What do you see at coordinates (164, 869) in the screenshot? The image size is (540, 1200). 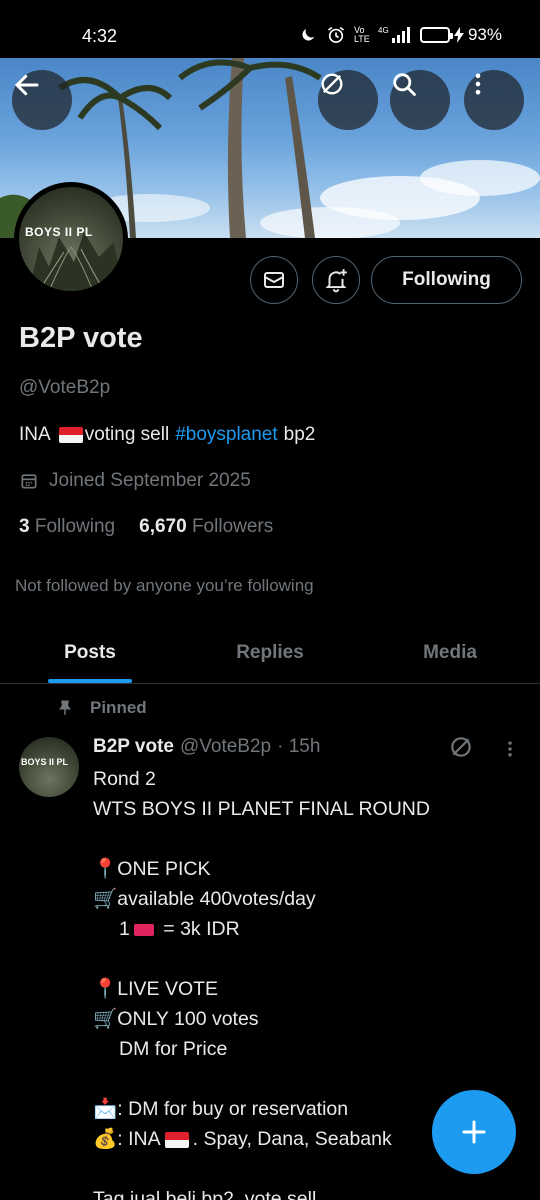 I see `post-line-text: ONE PICK` at bounding box center [164, 869].